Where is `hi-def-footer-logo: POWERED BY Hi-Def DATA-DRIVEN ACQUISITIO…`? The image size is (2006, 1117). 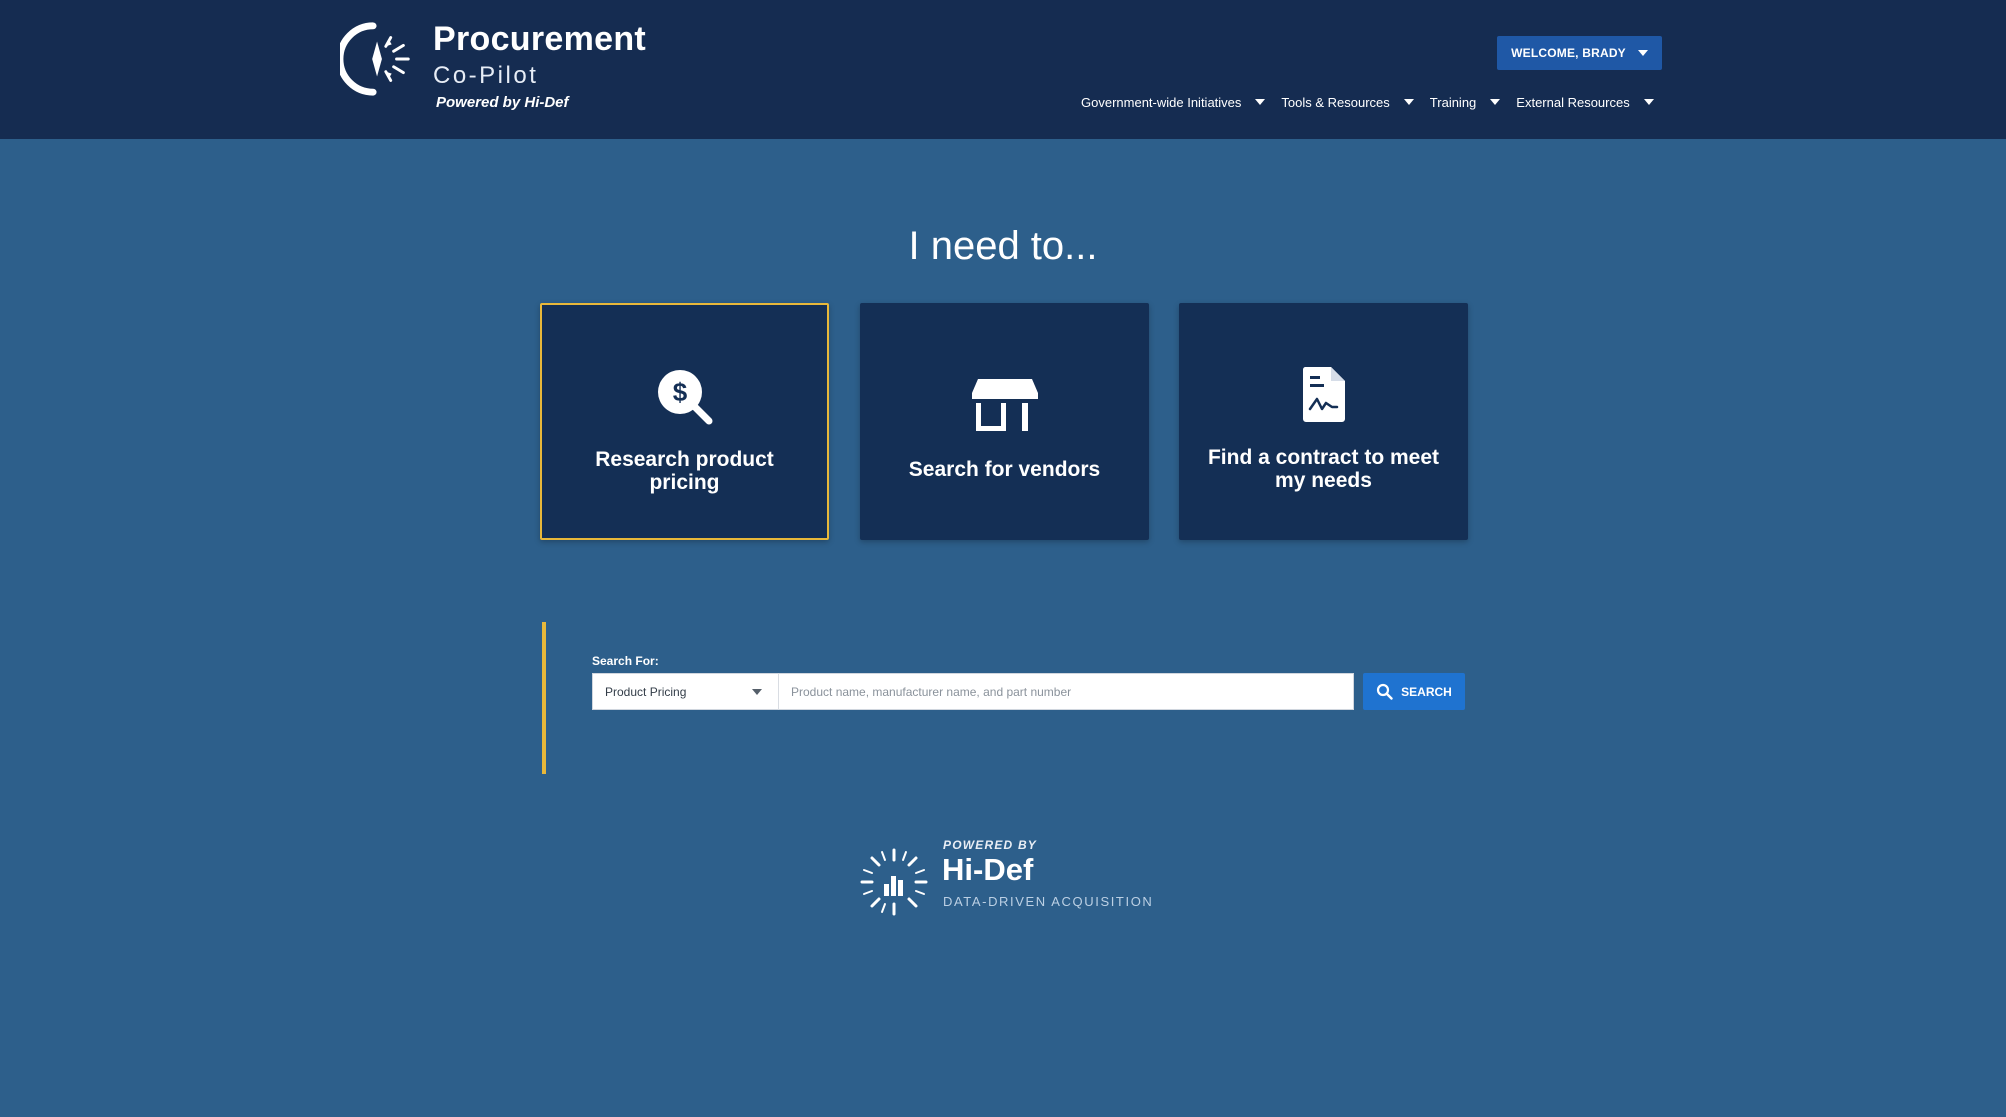 hi-def-footer-logo: POWERED BY Hi-Def DATA-DRIVEN ACQUISITIO… is located at coordinates (1008, 878).